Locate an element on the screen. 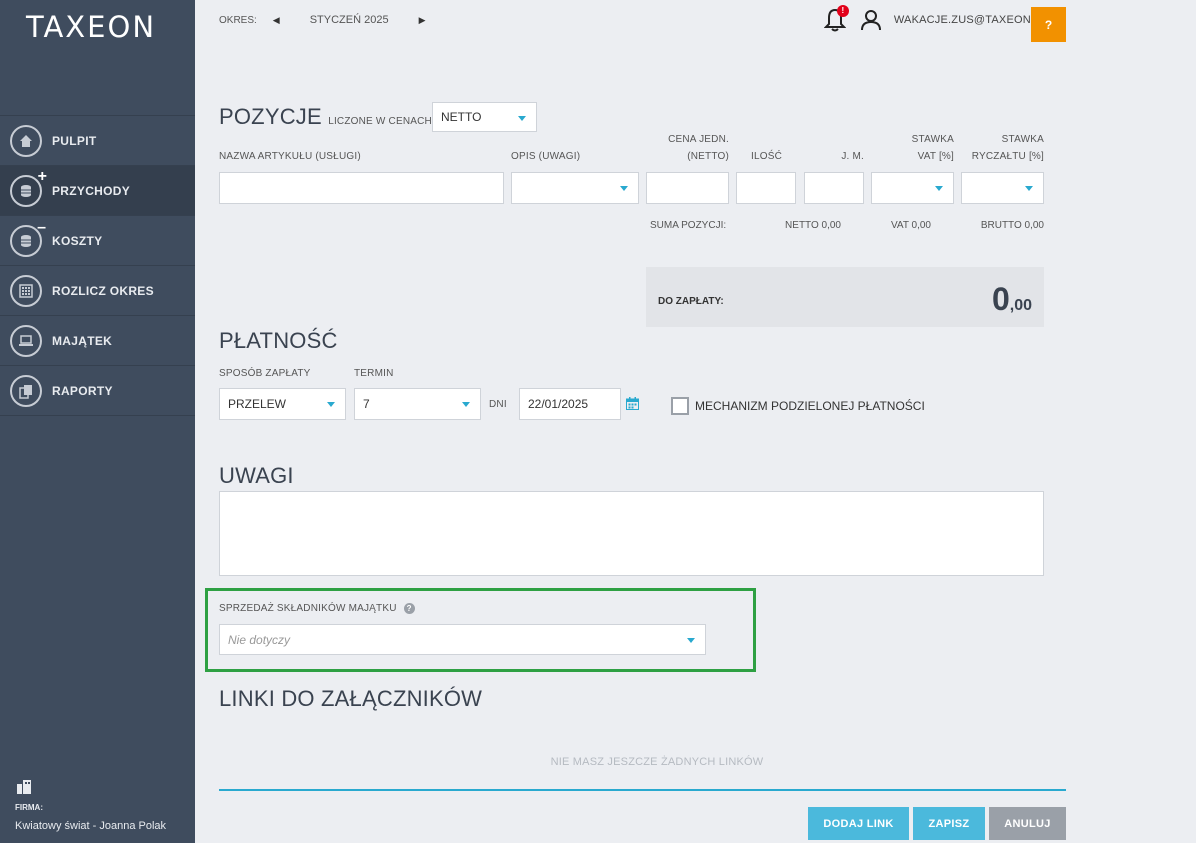 The width and height of the screenshot is (1196, 843). building-icon is located at coordinates (90, 788).